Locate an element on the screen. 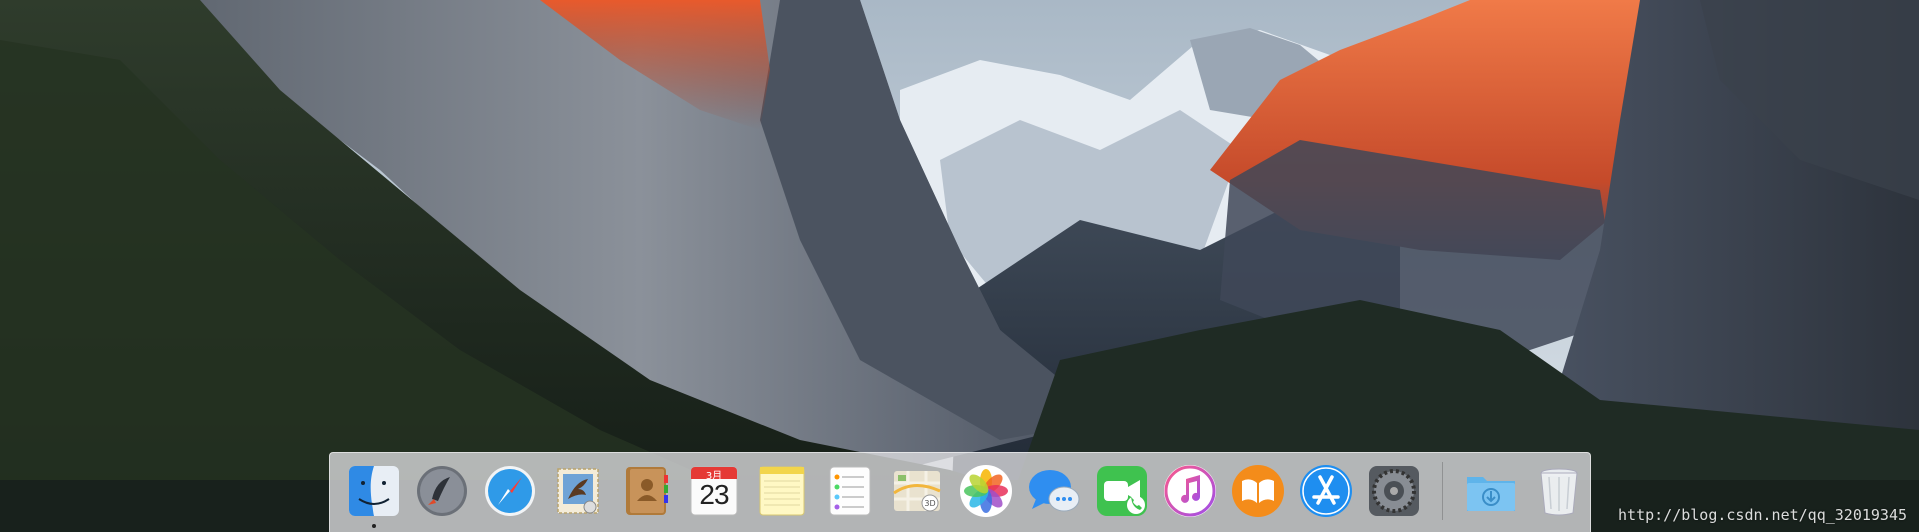 The width and height of the screenshot is (1919, 532). launchpad-icon is located at coordinates (442, 490).